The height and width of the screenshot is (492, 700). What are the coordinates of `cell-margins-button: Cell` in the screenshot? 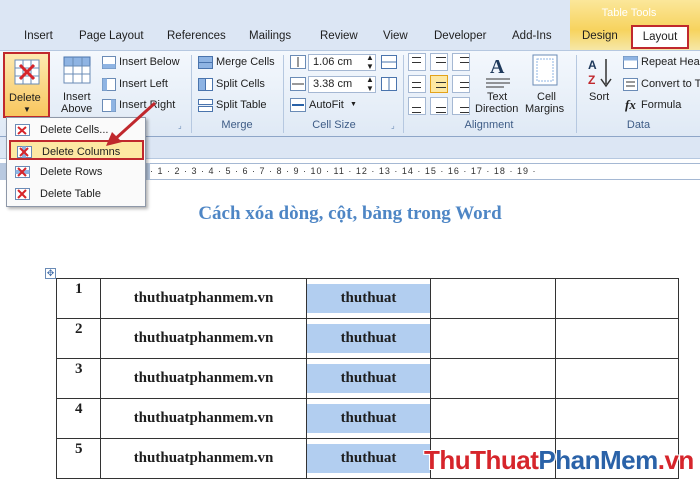 It's located at (546, 97).